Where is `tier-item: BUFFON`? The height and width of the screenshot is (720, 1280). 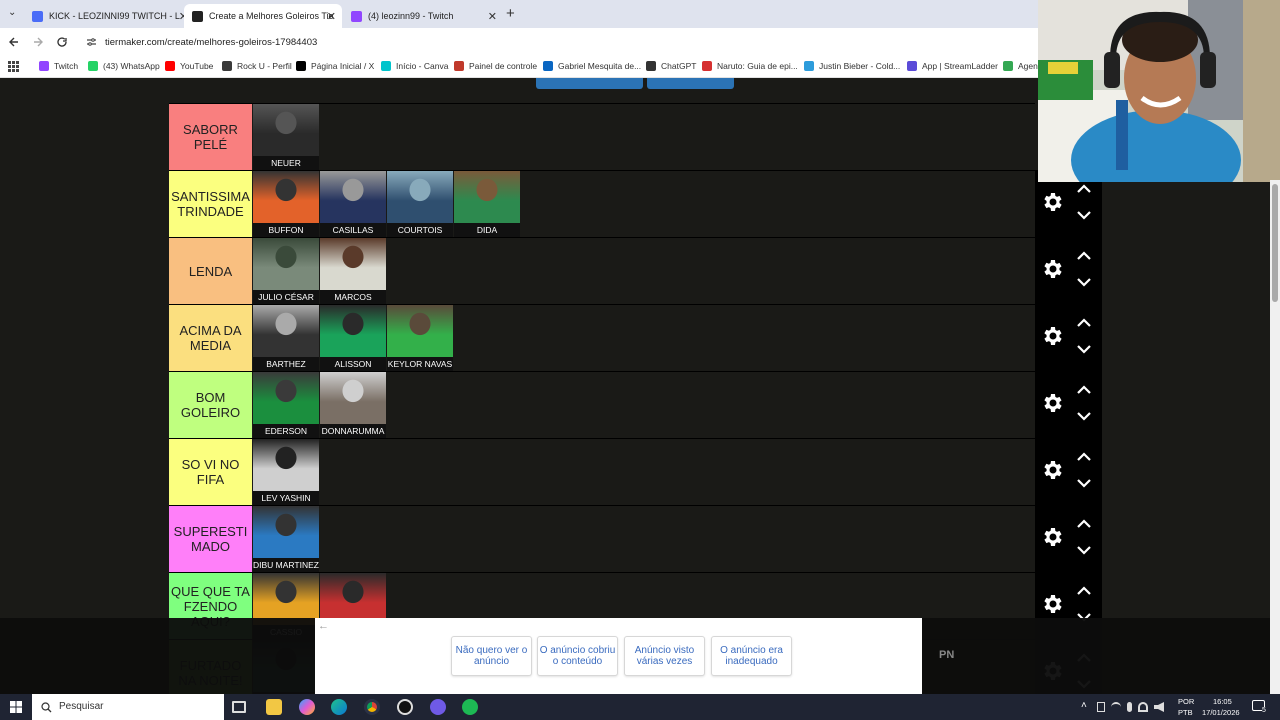 tier-item: BUFFON is located at coordinates (286, 204).